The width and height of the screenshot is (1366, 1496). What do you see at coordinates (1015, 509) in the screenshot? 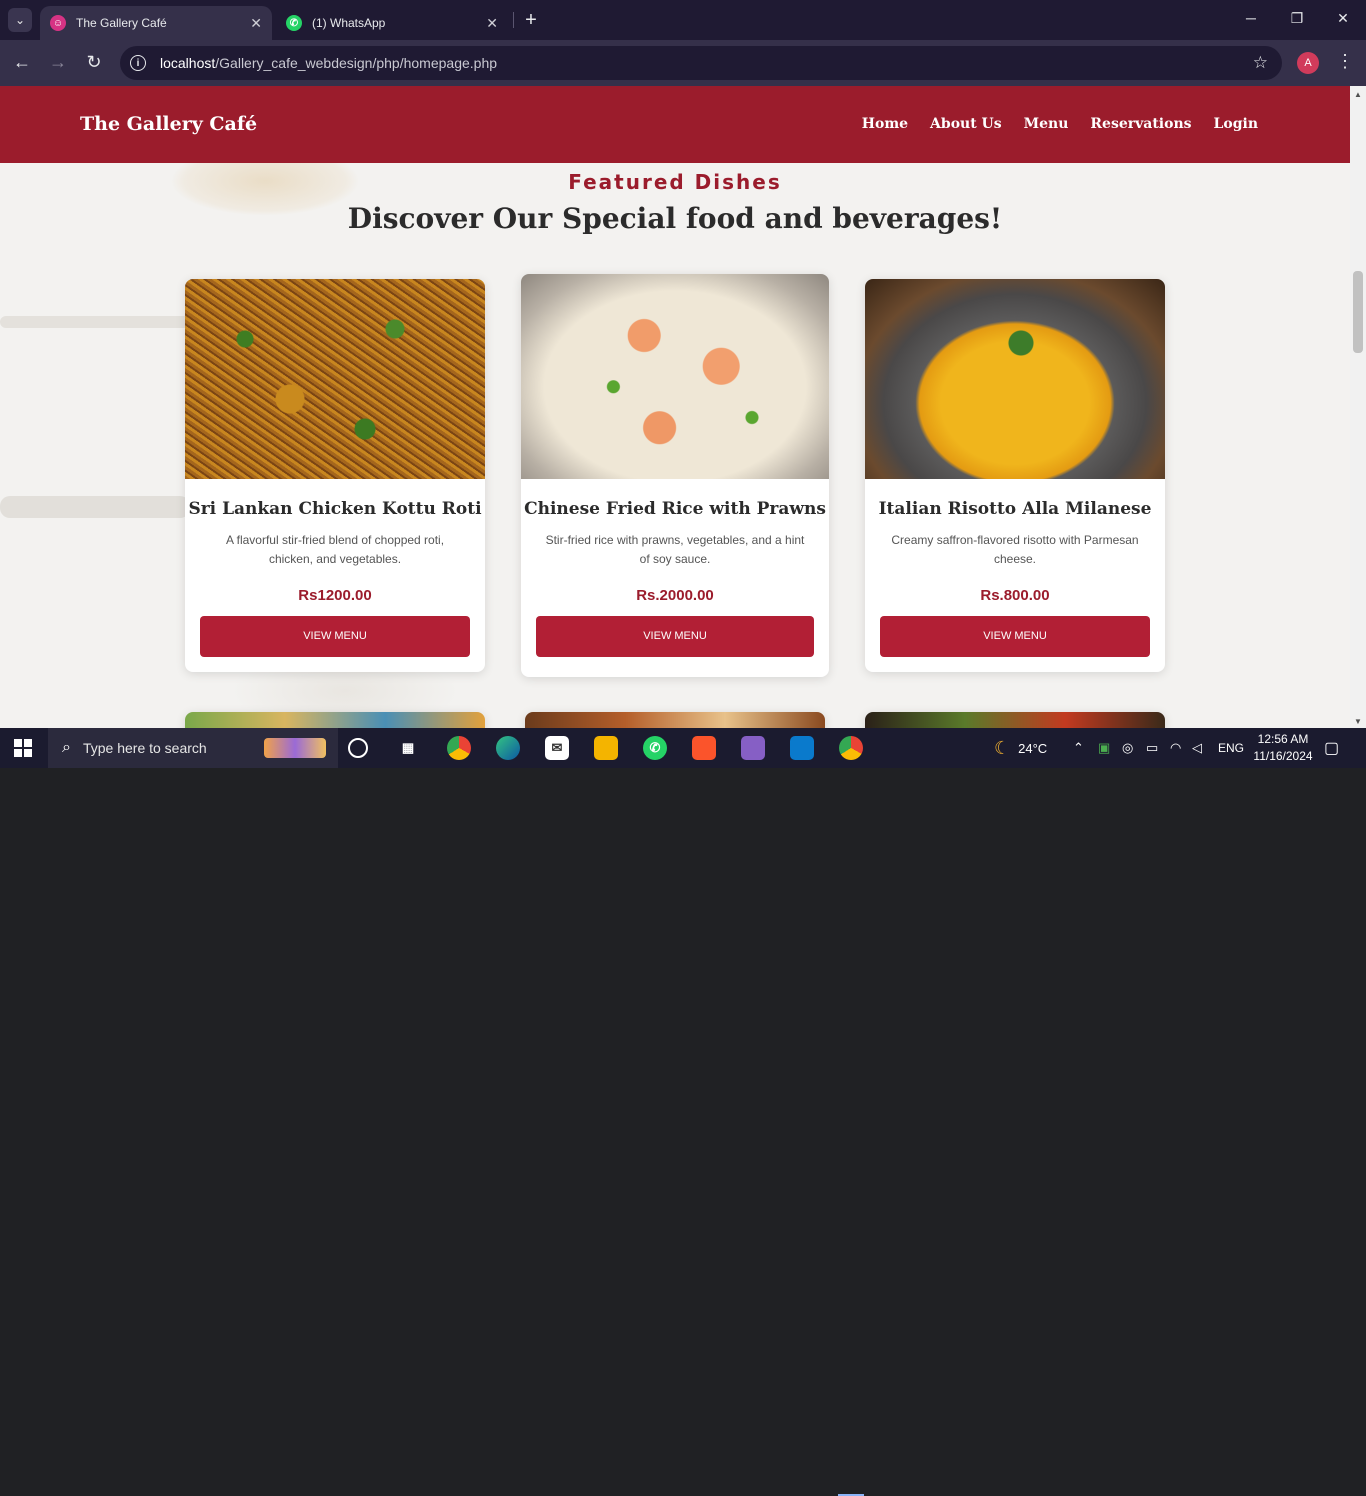
I see `dish-title: Italian Risotto Alla Milanese` at bounding box center [1015, 509].